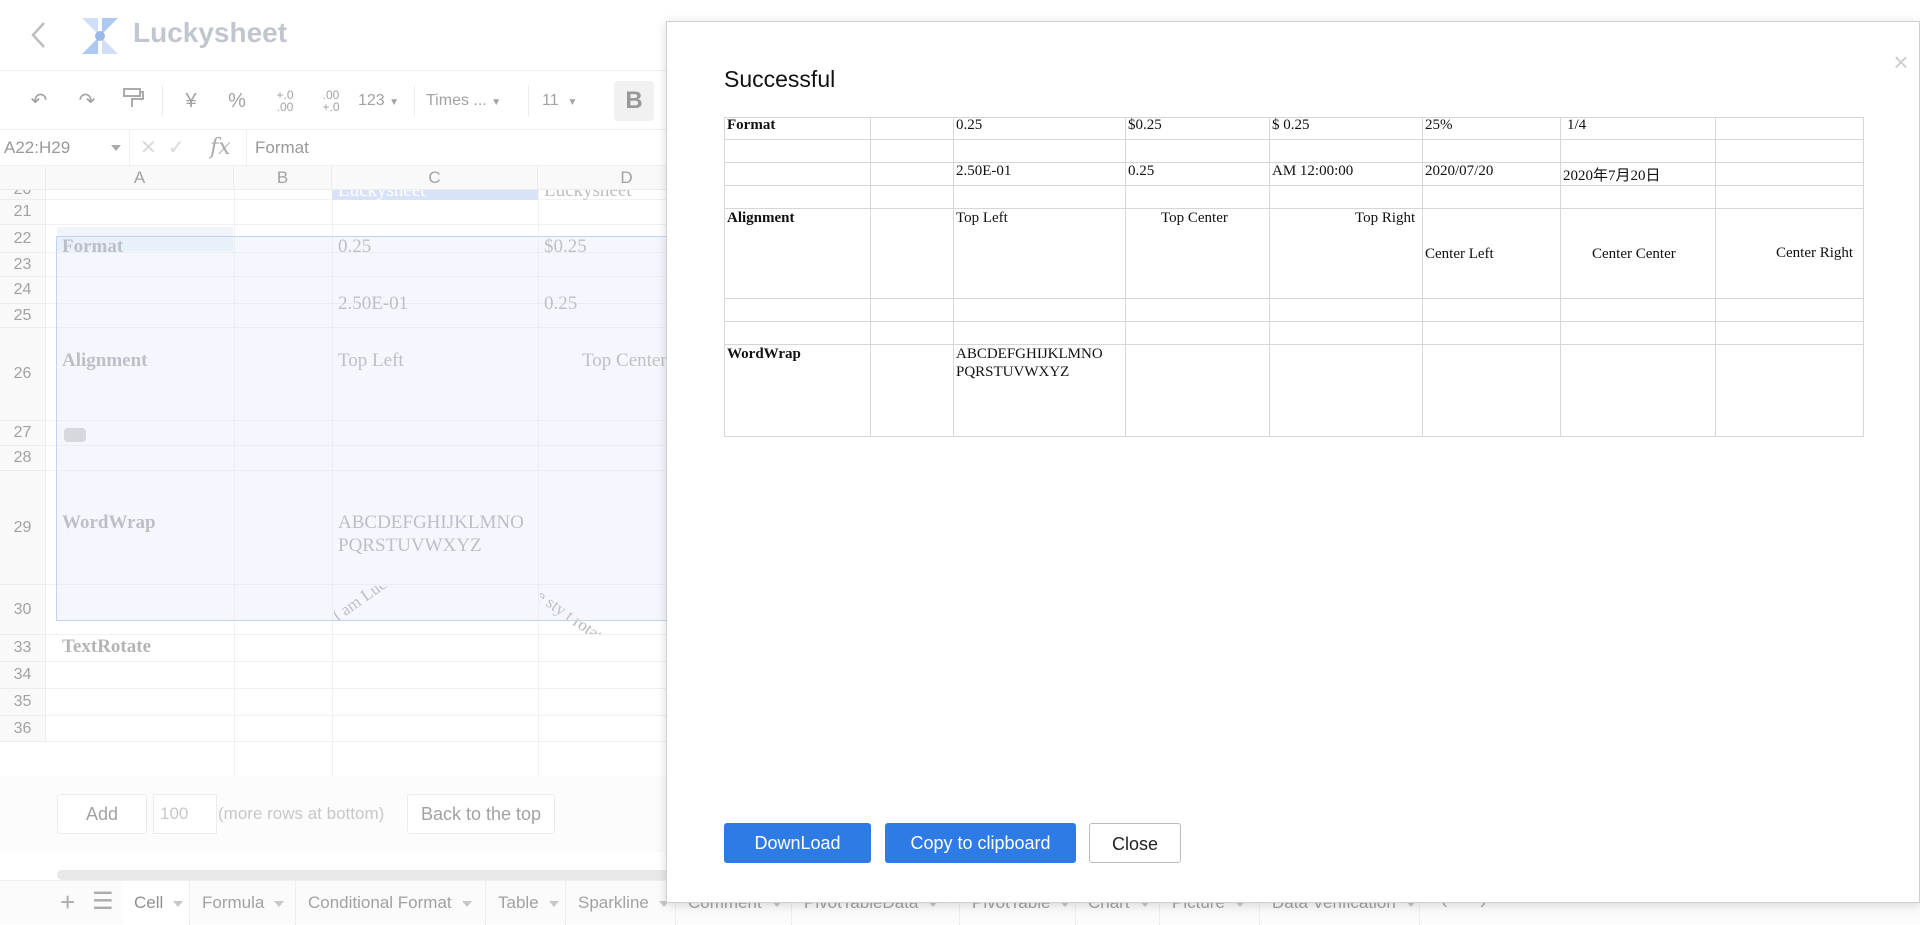 This screenshot has width=1920, height=925. Describe the element at coordinates (1194, 218) in the screenshot. I see `preview-cell: Top Center` at that location.